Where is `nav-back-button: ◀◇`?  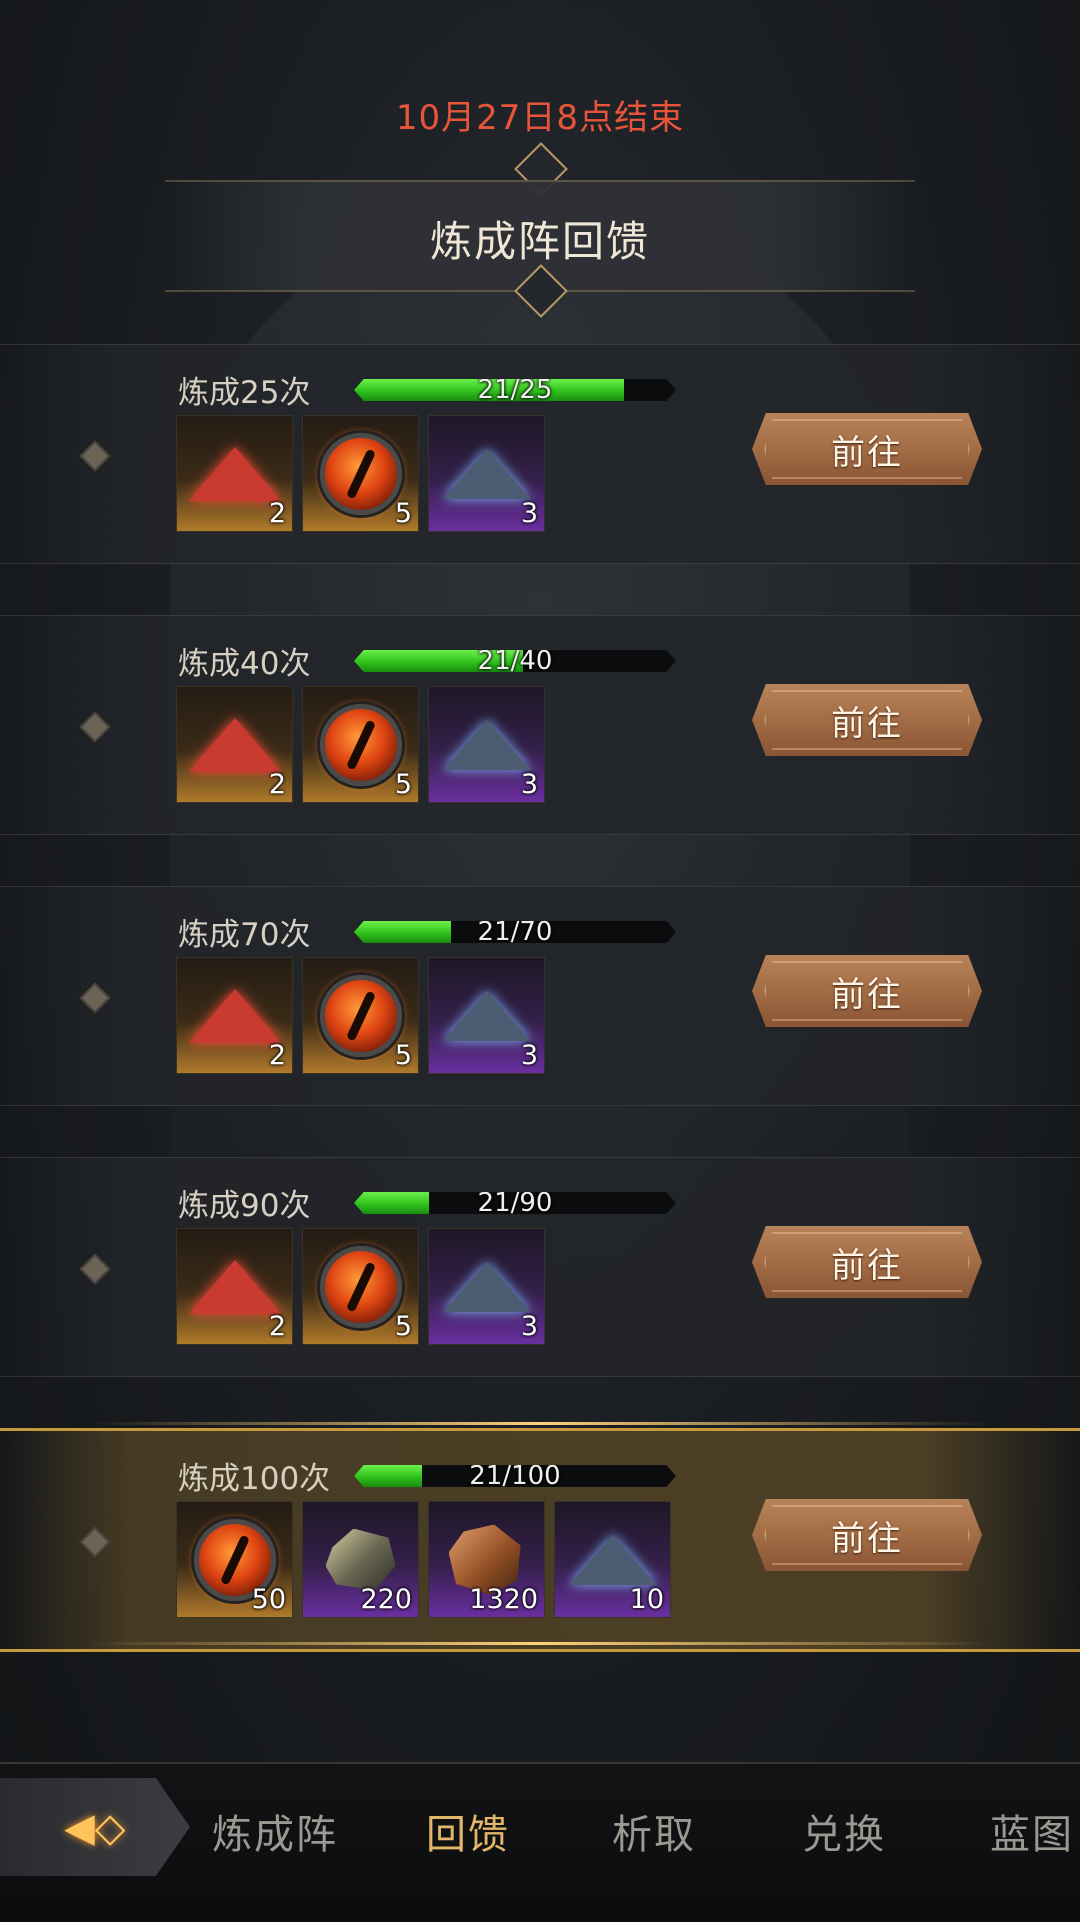 nav-back-button: ◀◇ is located at coordinates (95, 1827).